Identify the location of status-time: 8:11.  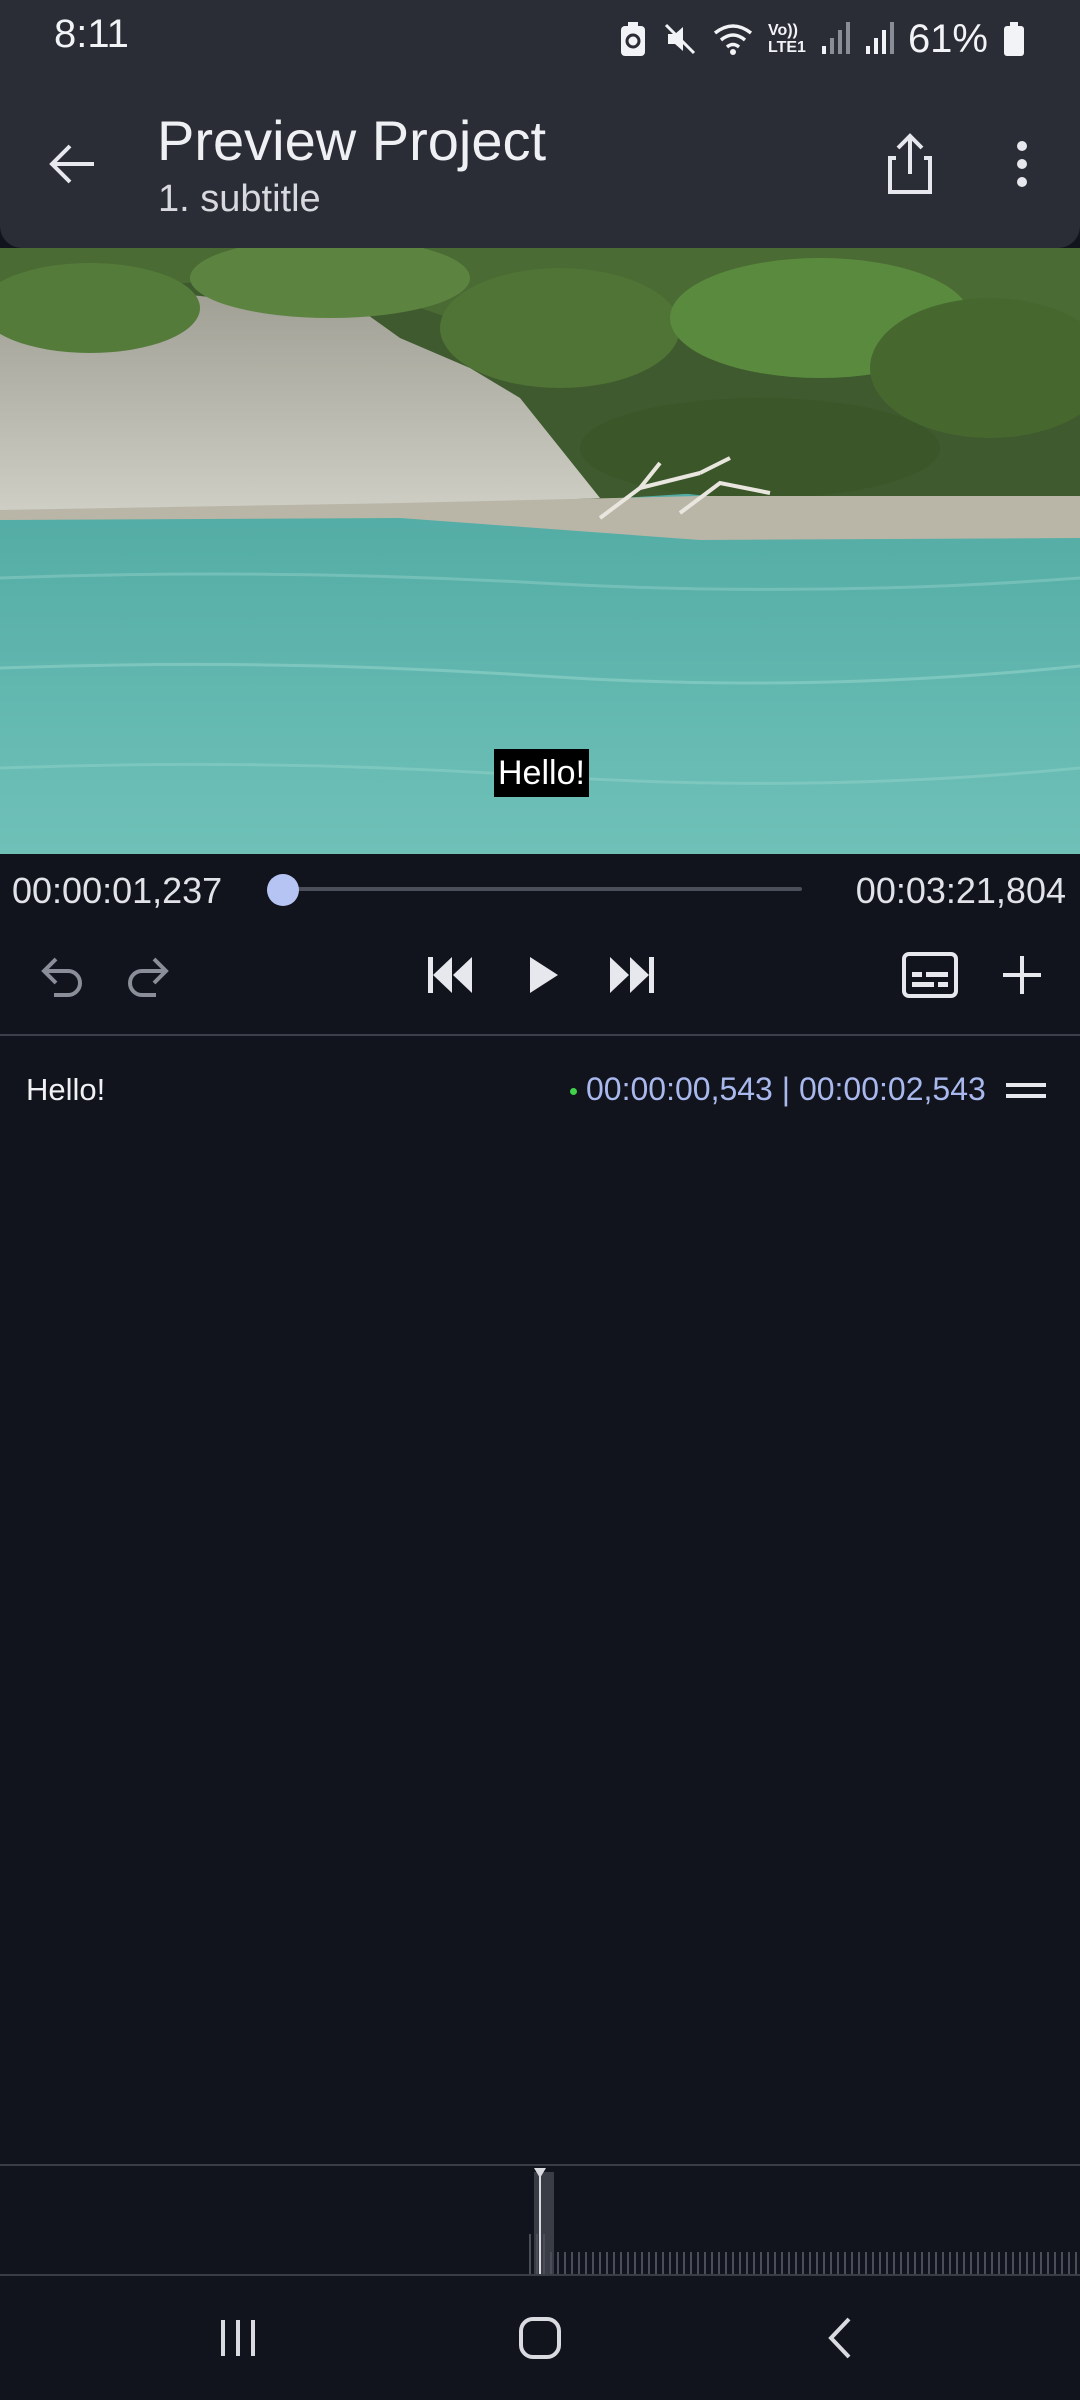
(91, 34).